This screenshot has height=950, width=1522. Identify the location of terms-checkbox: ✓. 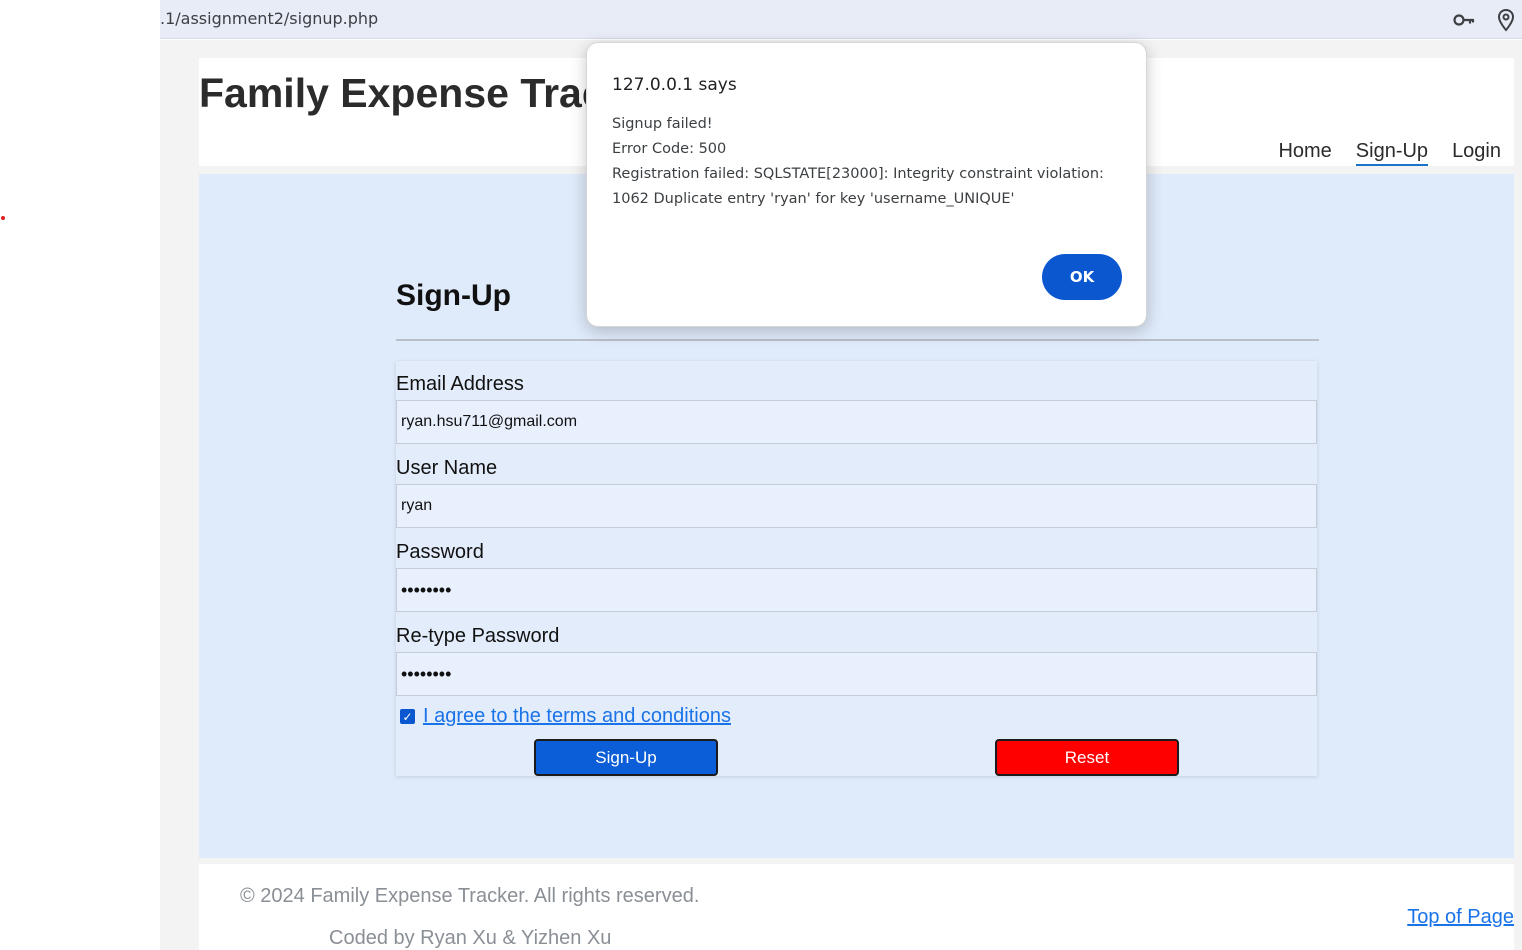
(407, 716).